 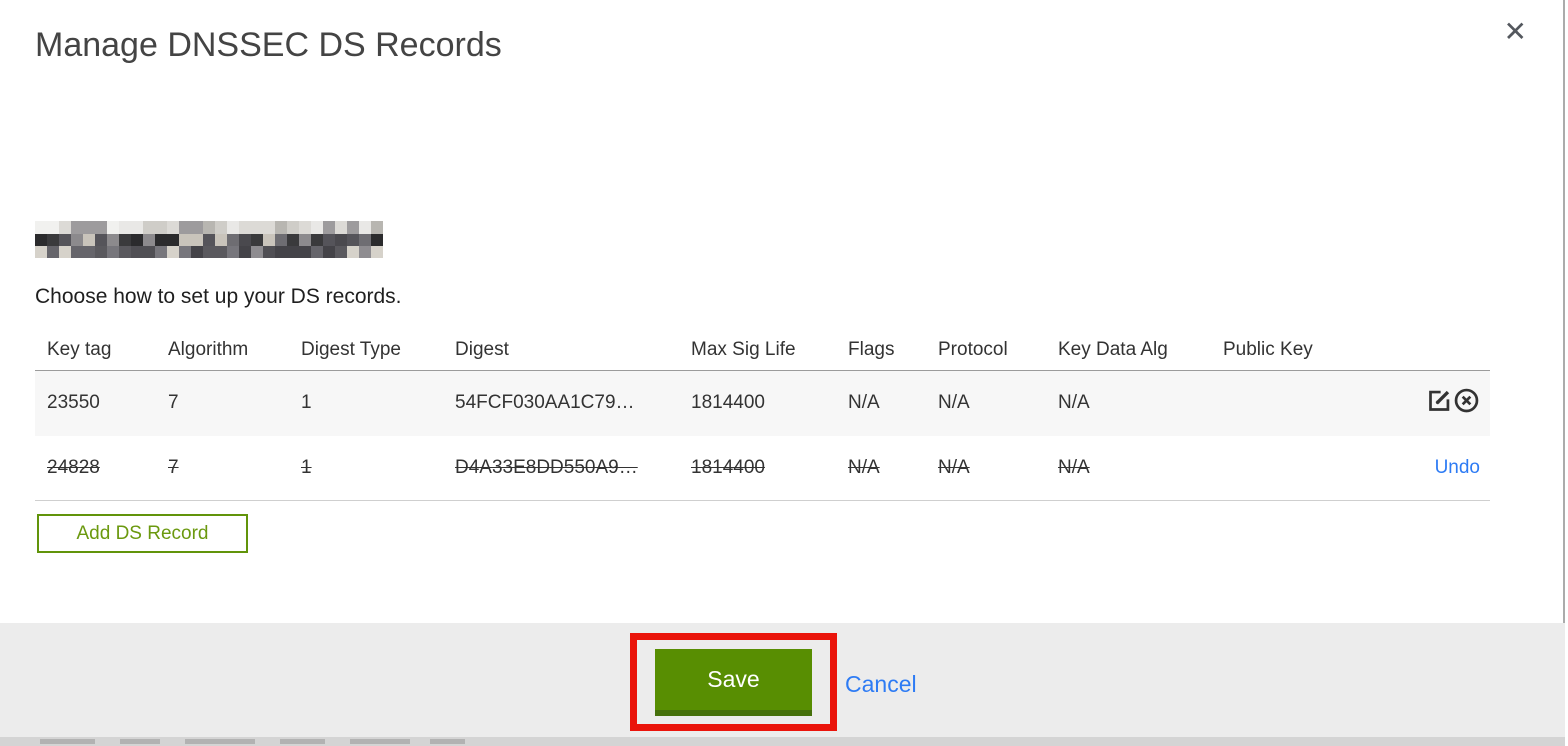 What do you see at coordinates (1405, 468) in the screenshot?
I see `row-actions: Undo` at bounding box center [1405, 468].